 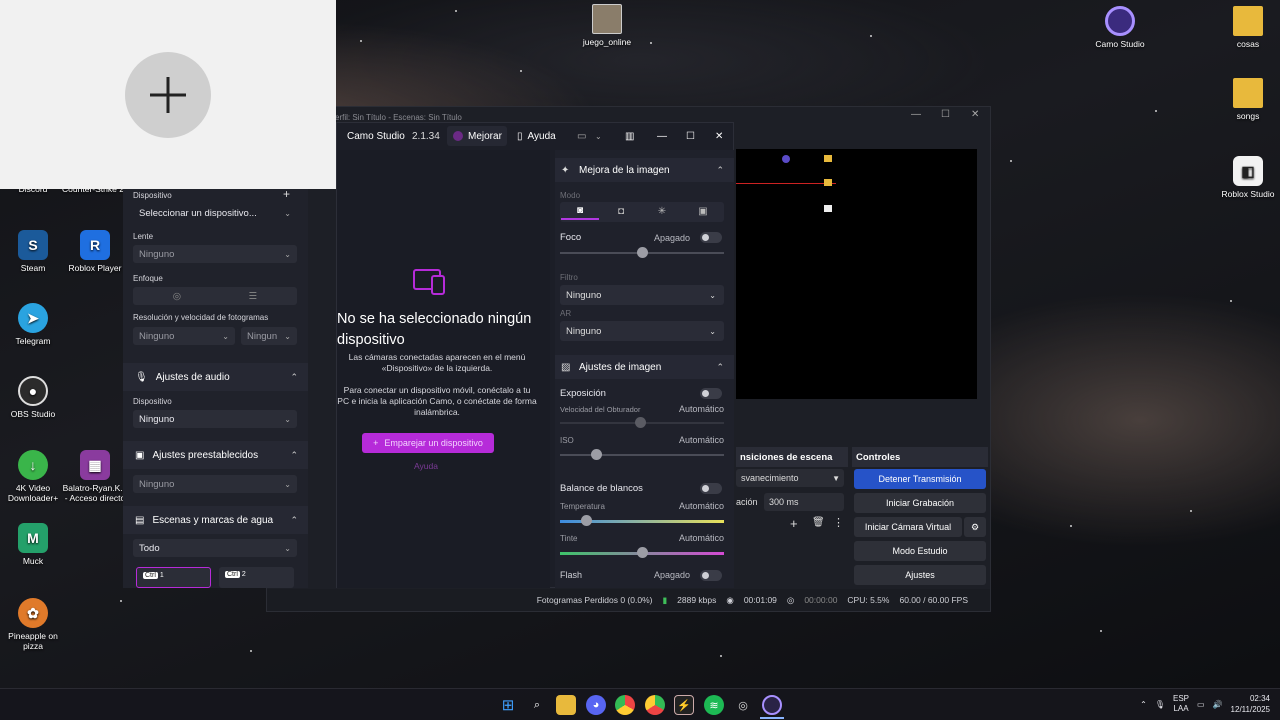 I want to click on desktop-icon-camo-studio: Camo Studio, so click(x=1120, y=27).